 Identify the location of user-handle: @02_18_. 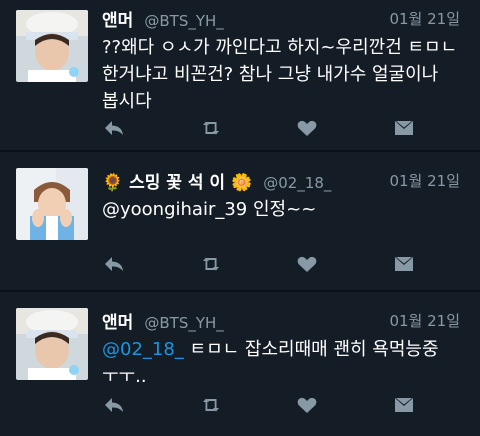
(297, 183).